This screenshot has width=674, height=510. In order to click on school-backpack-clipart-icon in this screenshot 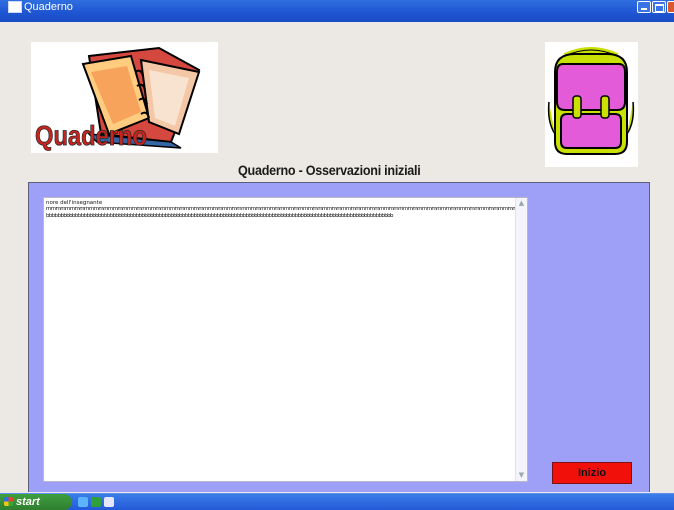, I will do `click(591, 101)`.